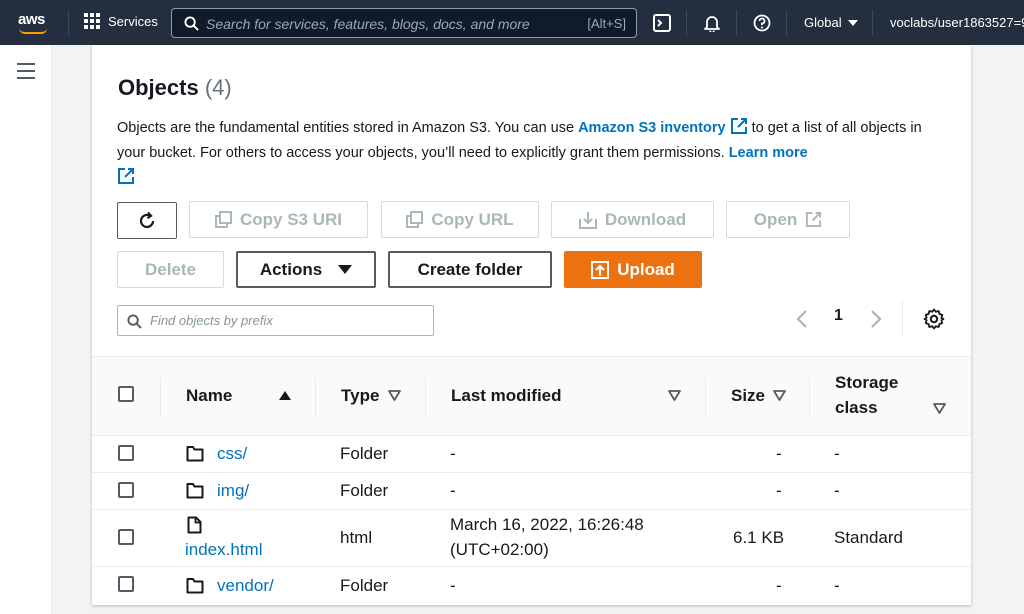 Image resolution: width=1024 pixels, height=614 pixels. I want to click on column-header-last-modified: Last modified, so click(506, 396).